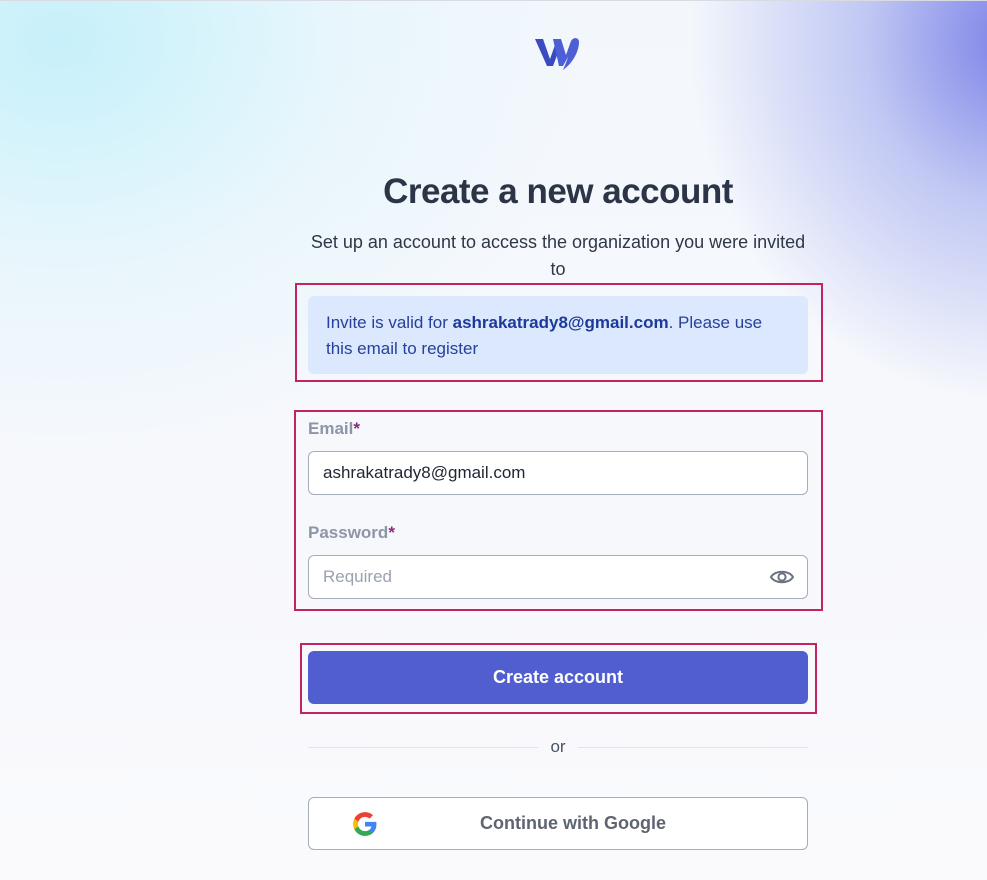 Image resolution: width=987 pixels, height=880 pixels. I want to click on password-label: Password*, so click(351, 533).